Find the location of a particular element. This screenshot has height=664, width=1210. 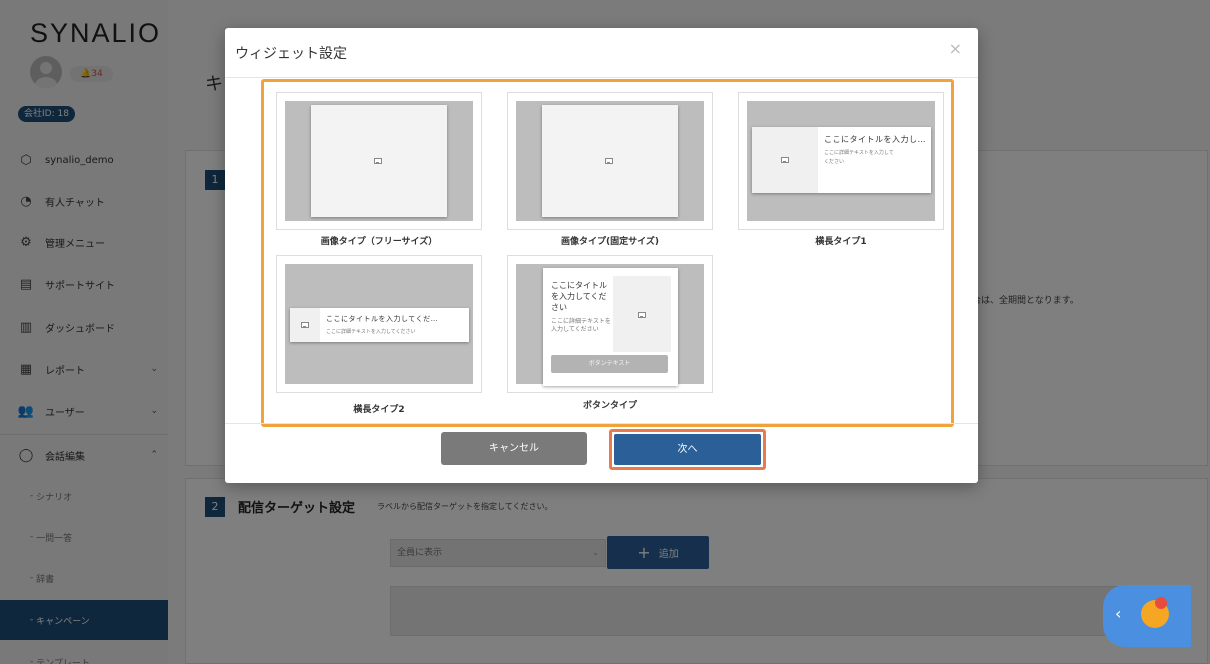

preview-banner: ここにタイトルを入力し… ここに詳細テキストを入力して ください is located at coordinates (841, 160).